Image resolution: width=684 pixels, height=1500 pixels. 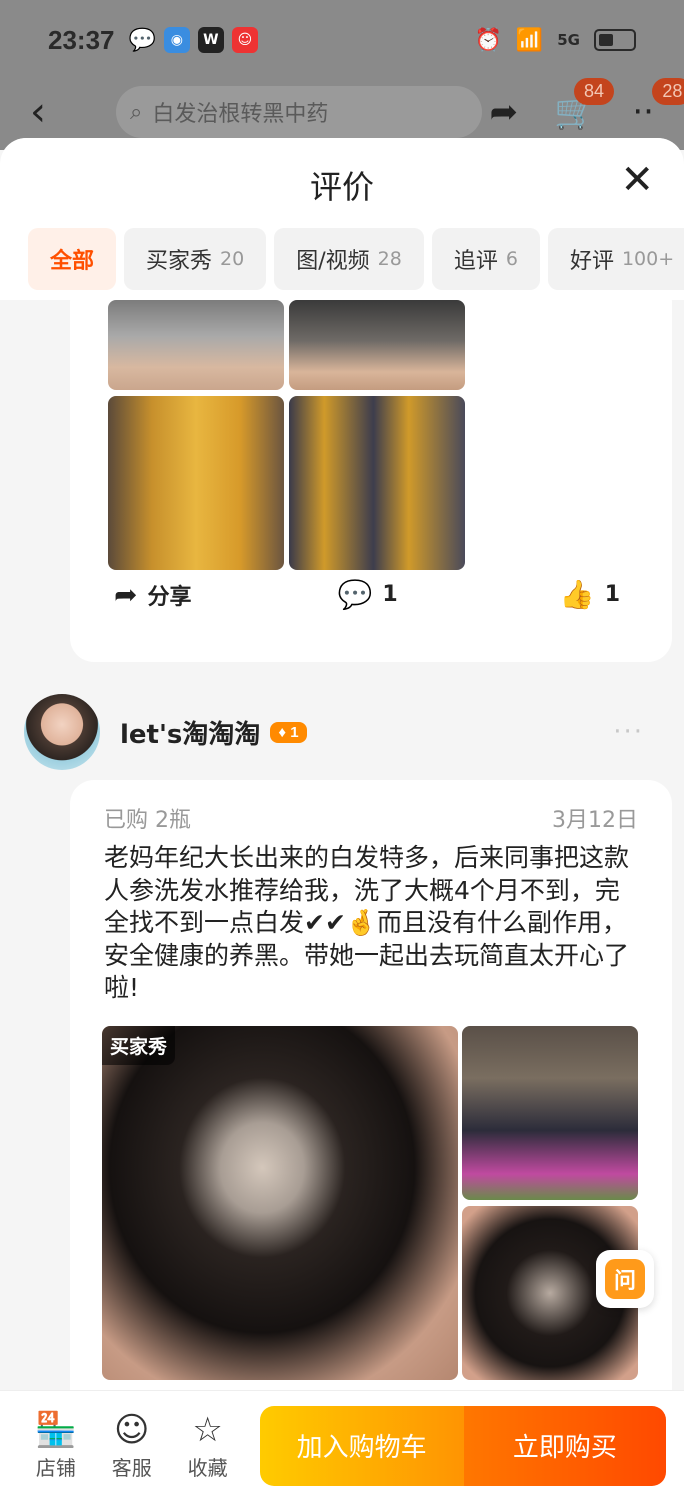 I want to click on purchase-buttons: 加入购物车 立即购买, so click(x=462, y=1445).